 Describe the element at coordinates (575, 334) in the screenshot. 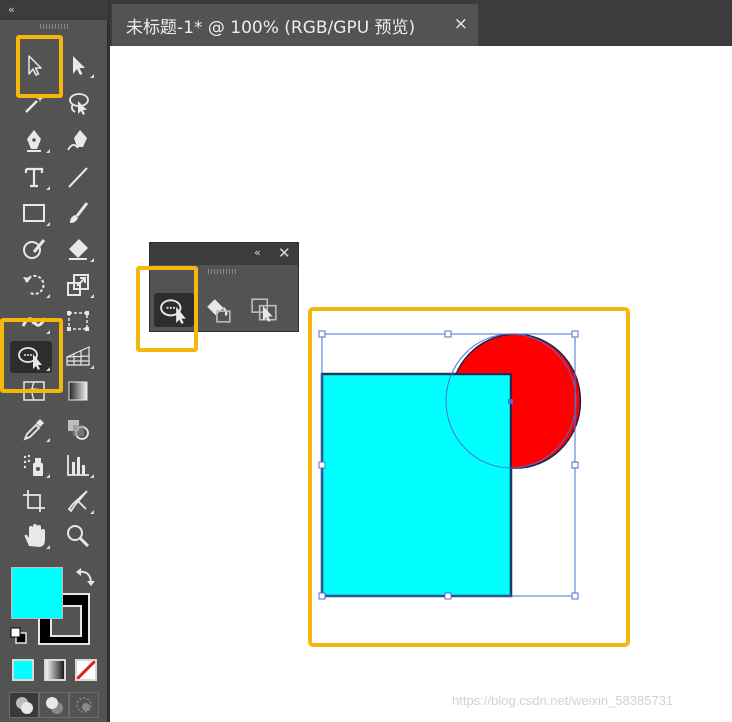

I see `handle-top-right` at that location.